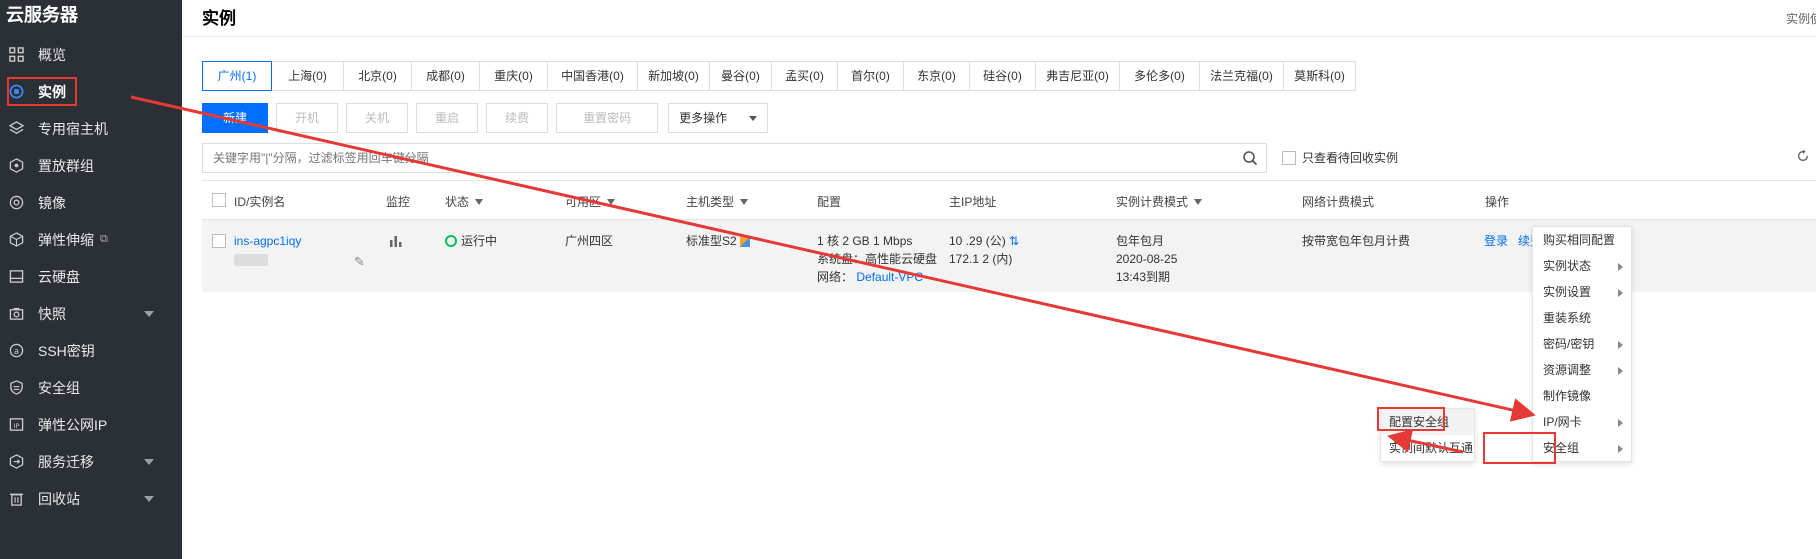  Describe the element at coordinates (710, 202) in the screenshot. I see `column-type-label: 主机类型` at that location.